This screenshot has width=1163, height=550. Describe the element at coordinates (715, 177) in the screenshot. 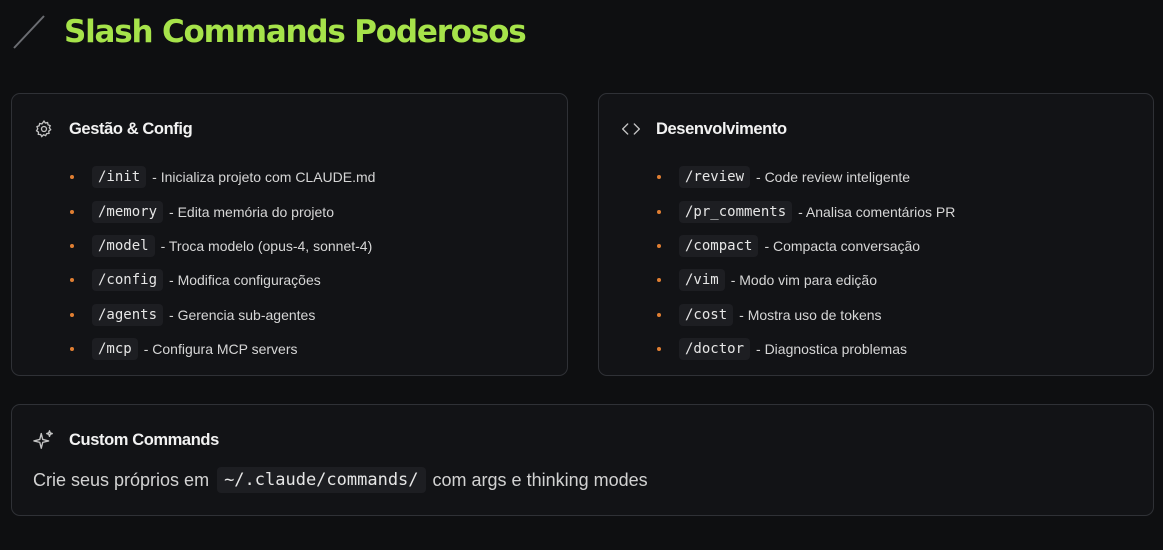

I see `command-code: /review` at that location.